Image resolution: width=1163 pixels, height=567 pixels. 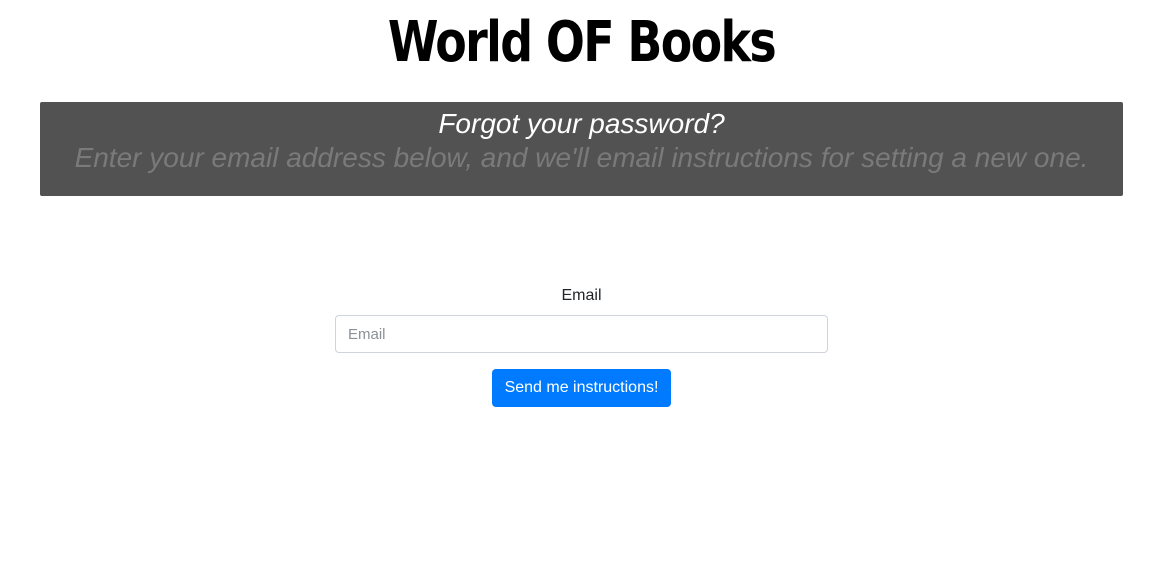 What do you see at coordinates (581, 295) in the screenshot?
I see `email-label: Email` at bounding box center [581, 295].